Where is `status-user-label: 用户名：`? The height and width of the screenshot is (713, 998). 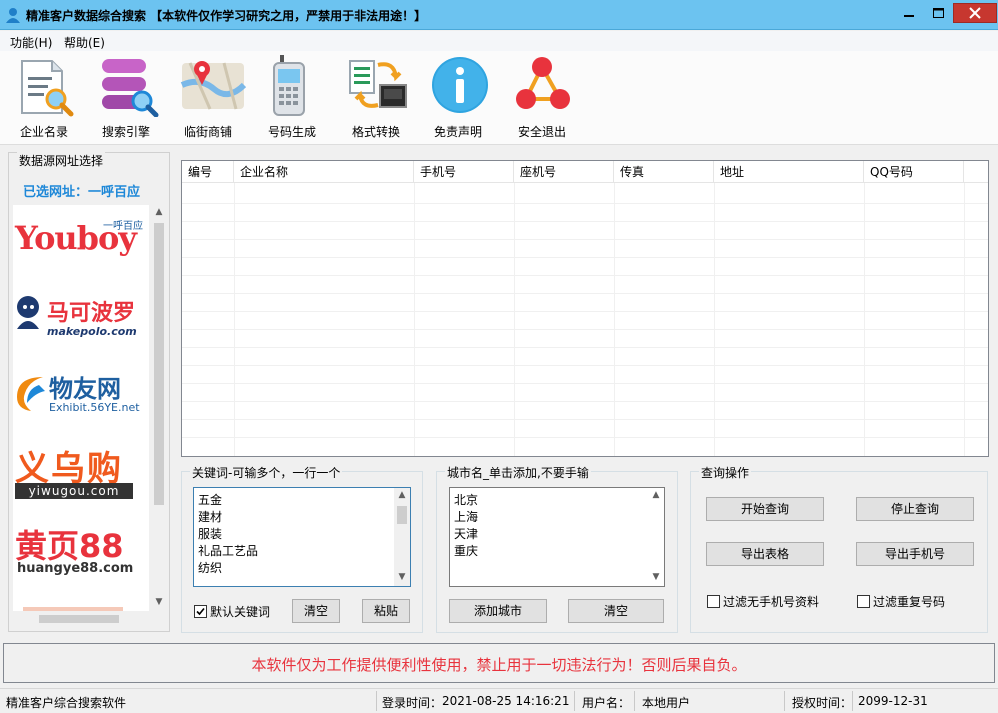 status-user-label: 用户名： is located at coordinates (606, 703).